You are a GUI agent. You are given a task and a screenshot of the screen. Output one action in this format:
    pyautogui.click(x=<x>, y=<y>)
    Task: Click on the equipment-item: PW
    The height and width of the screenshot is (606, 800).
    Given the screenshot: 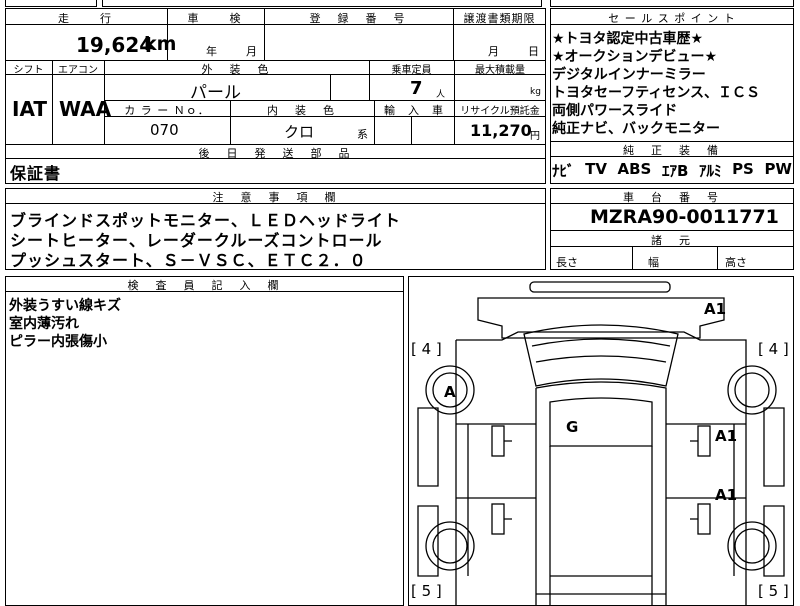 What is the action you would take?
    pyautogui.click(x=778, y=169)
    